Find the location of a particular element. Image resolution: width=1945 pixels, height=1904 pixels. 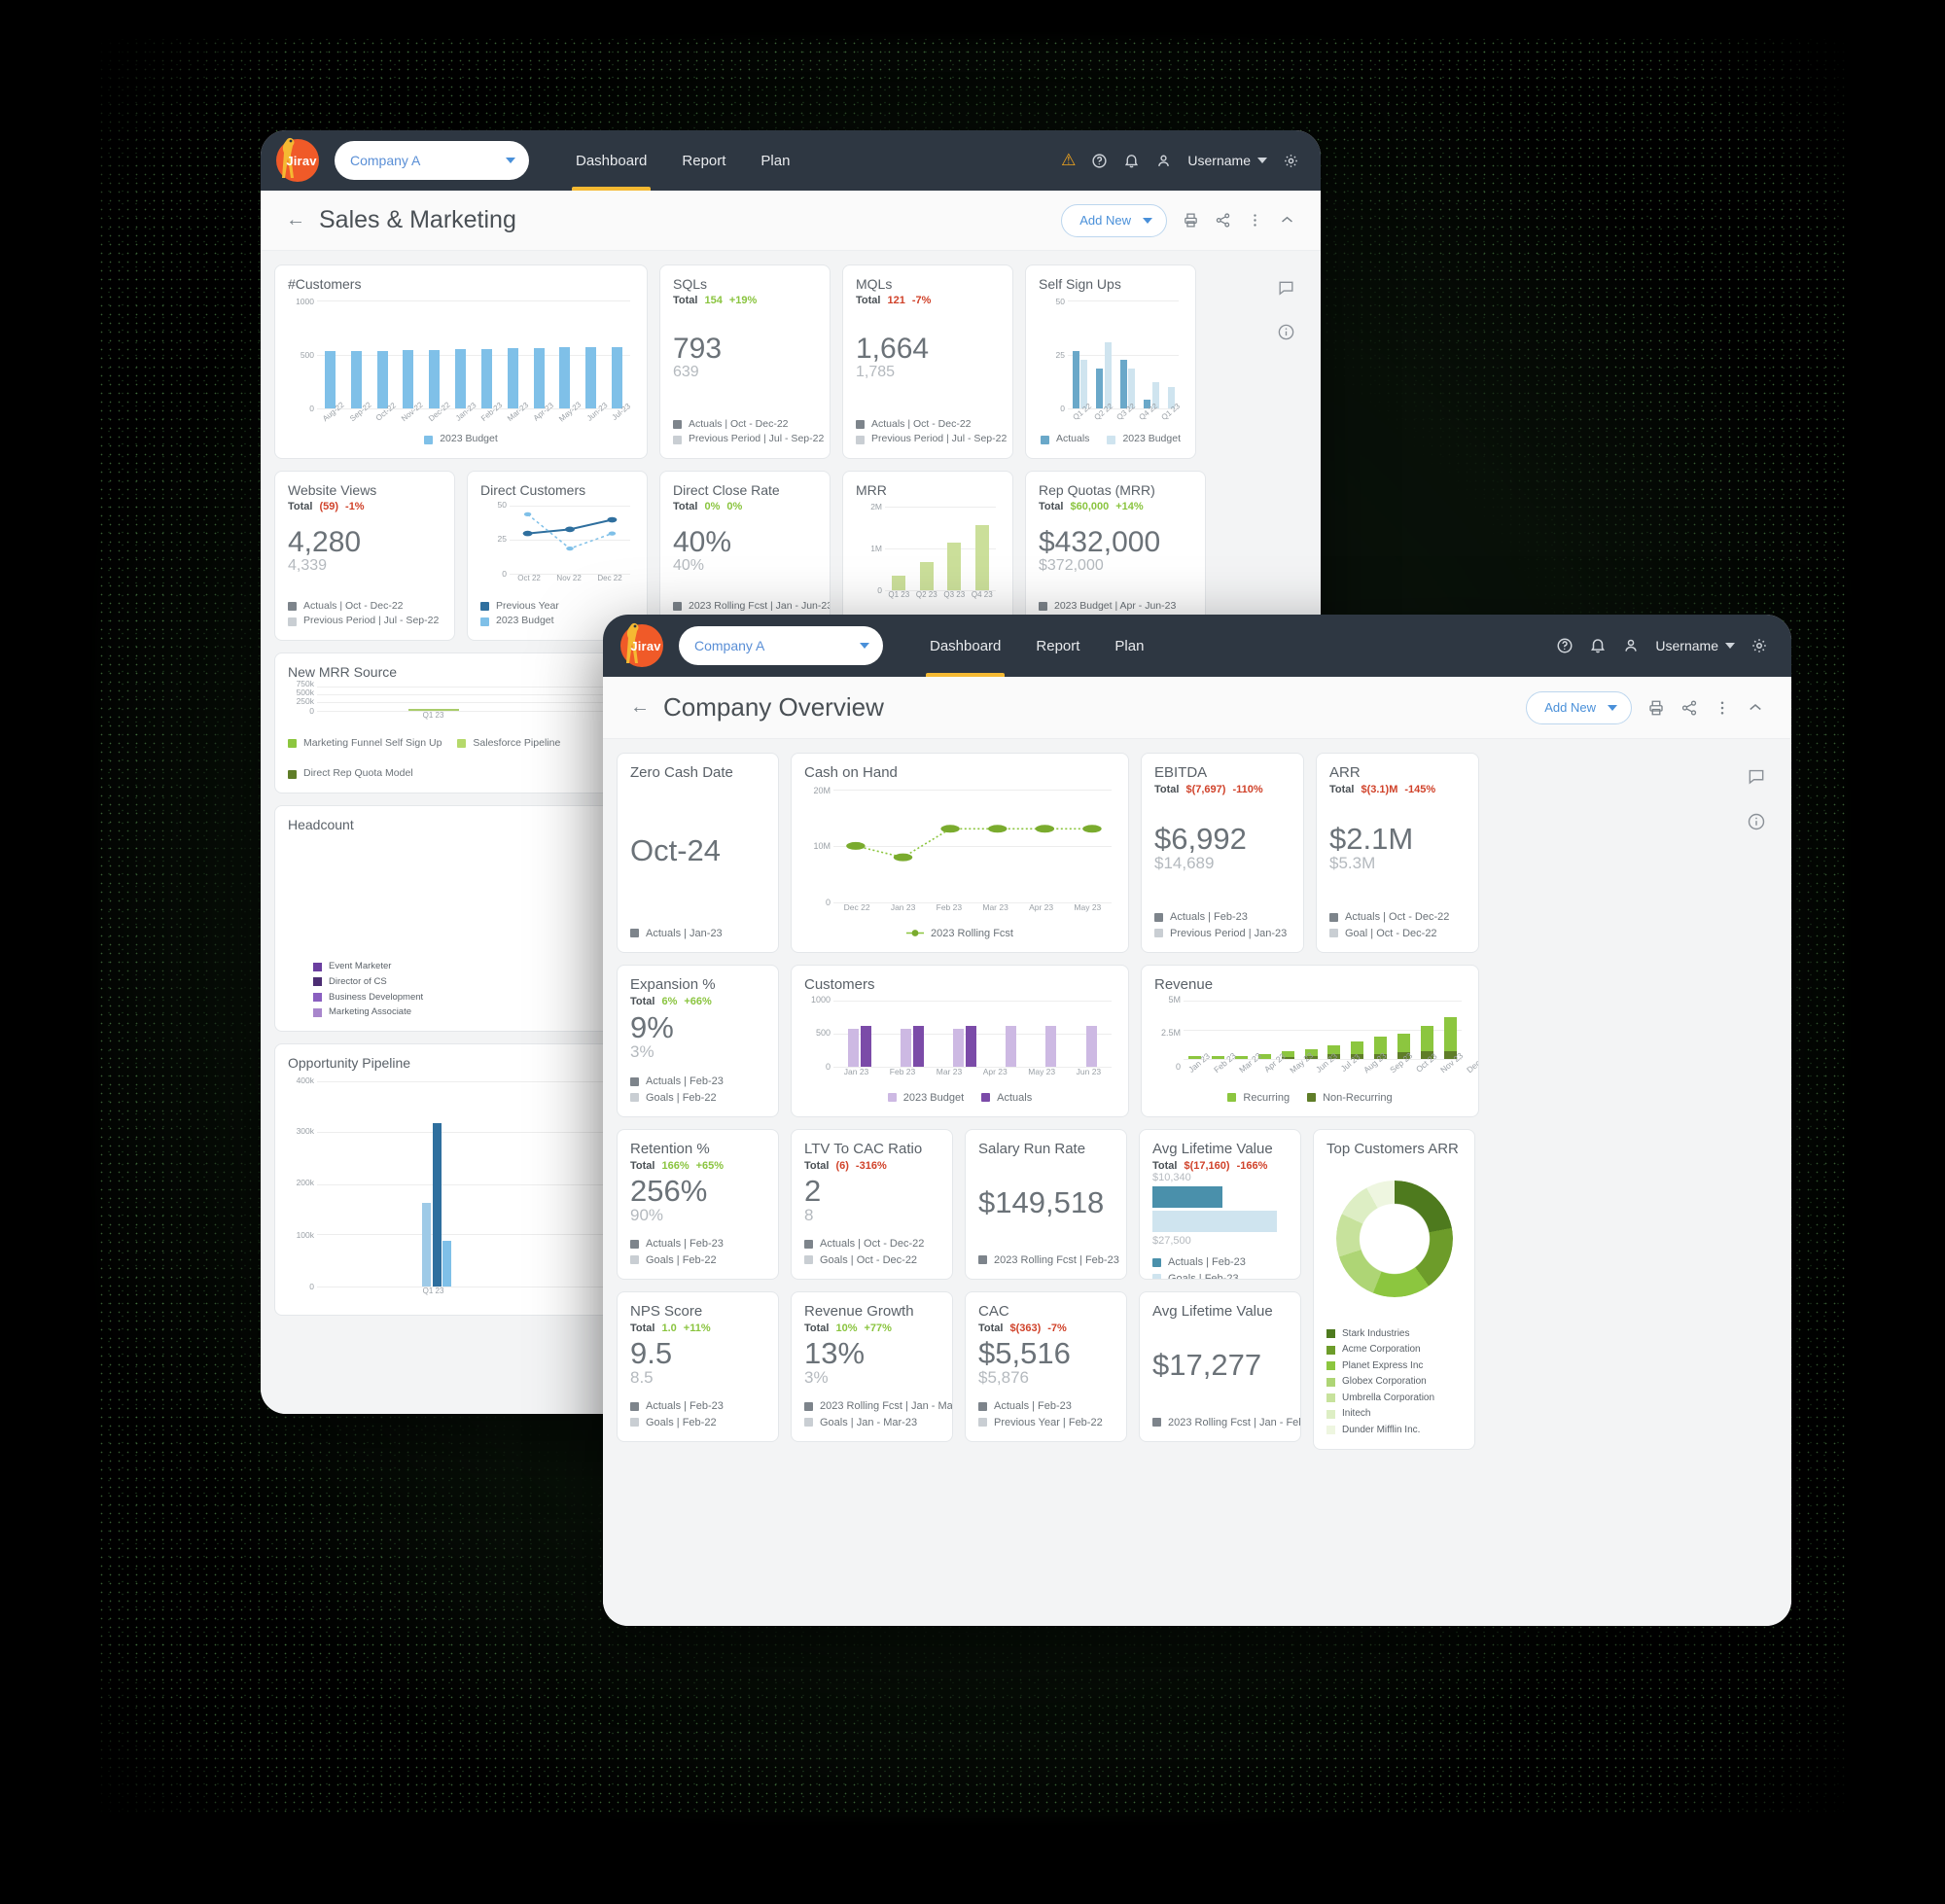

legend-item: Salesforce Pipeline is located at coordinates (508, 744).